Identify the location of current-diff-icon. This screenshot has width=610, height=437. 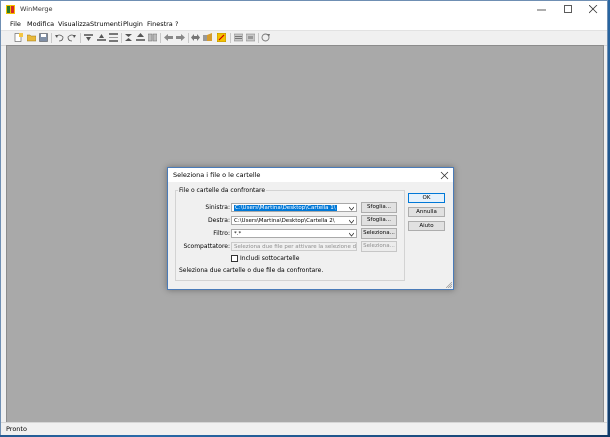
(128, 37).